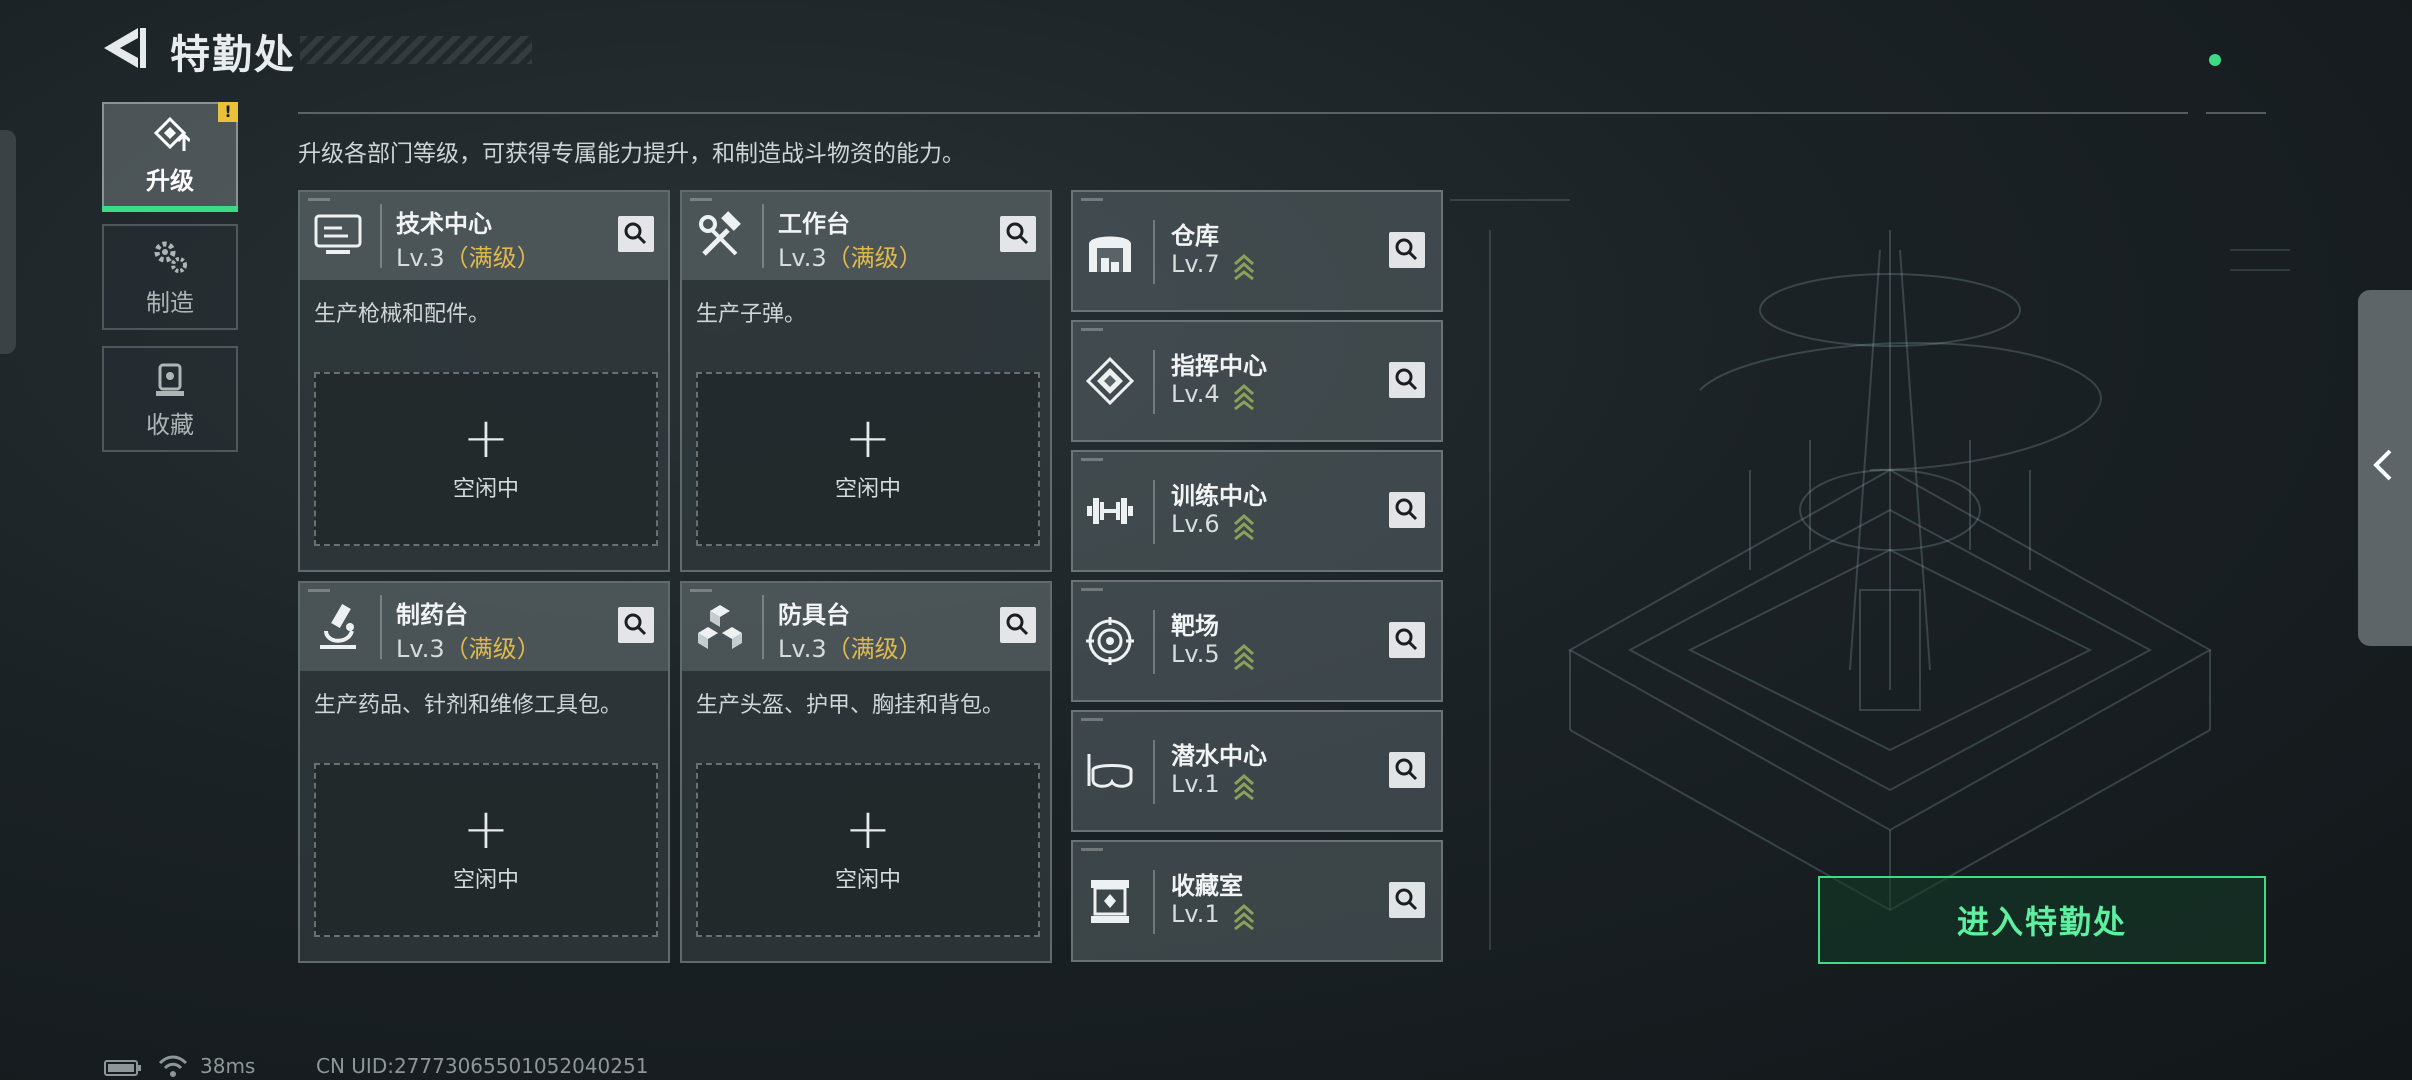 The width and height of the screenshot is (2412, 1080). I want to click on facility-card-warehouse: 仓库 Lv.7, so click(1257, 251).